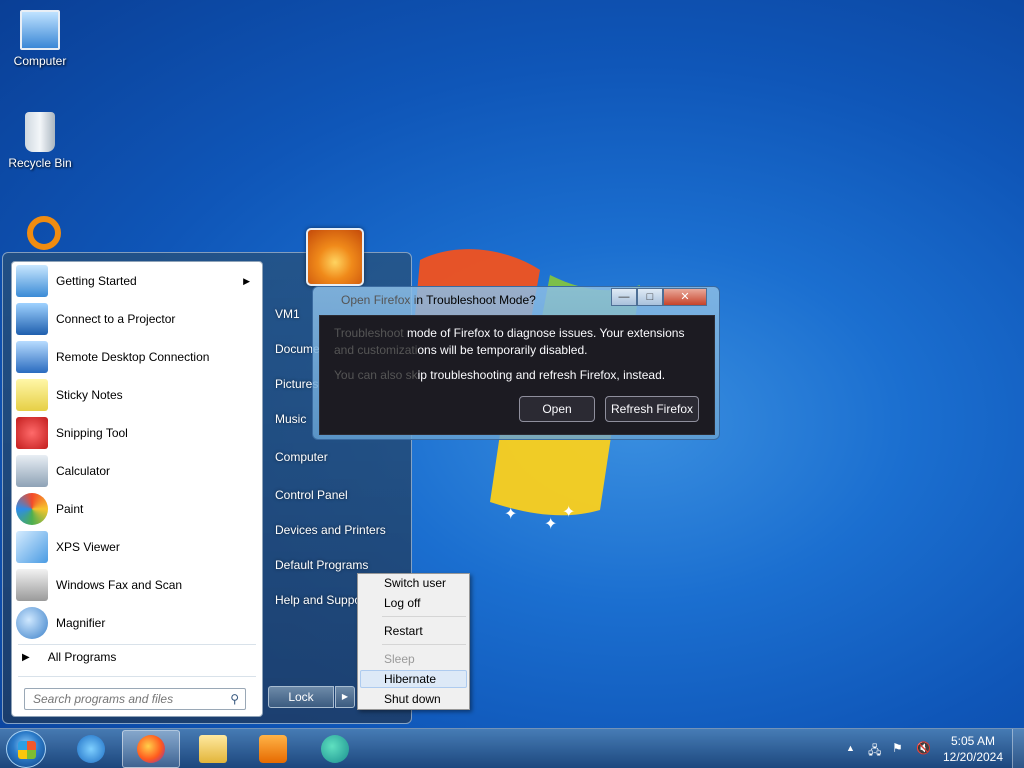  Describe the element at coordinates (133, 357) in the screenshot. I see `program-label: Remote Desktop Connection` at that location.